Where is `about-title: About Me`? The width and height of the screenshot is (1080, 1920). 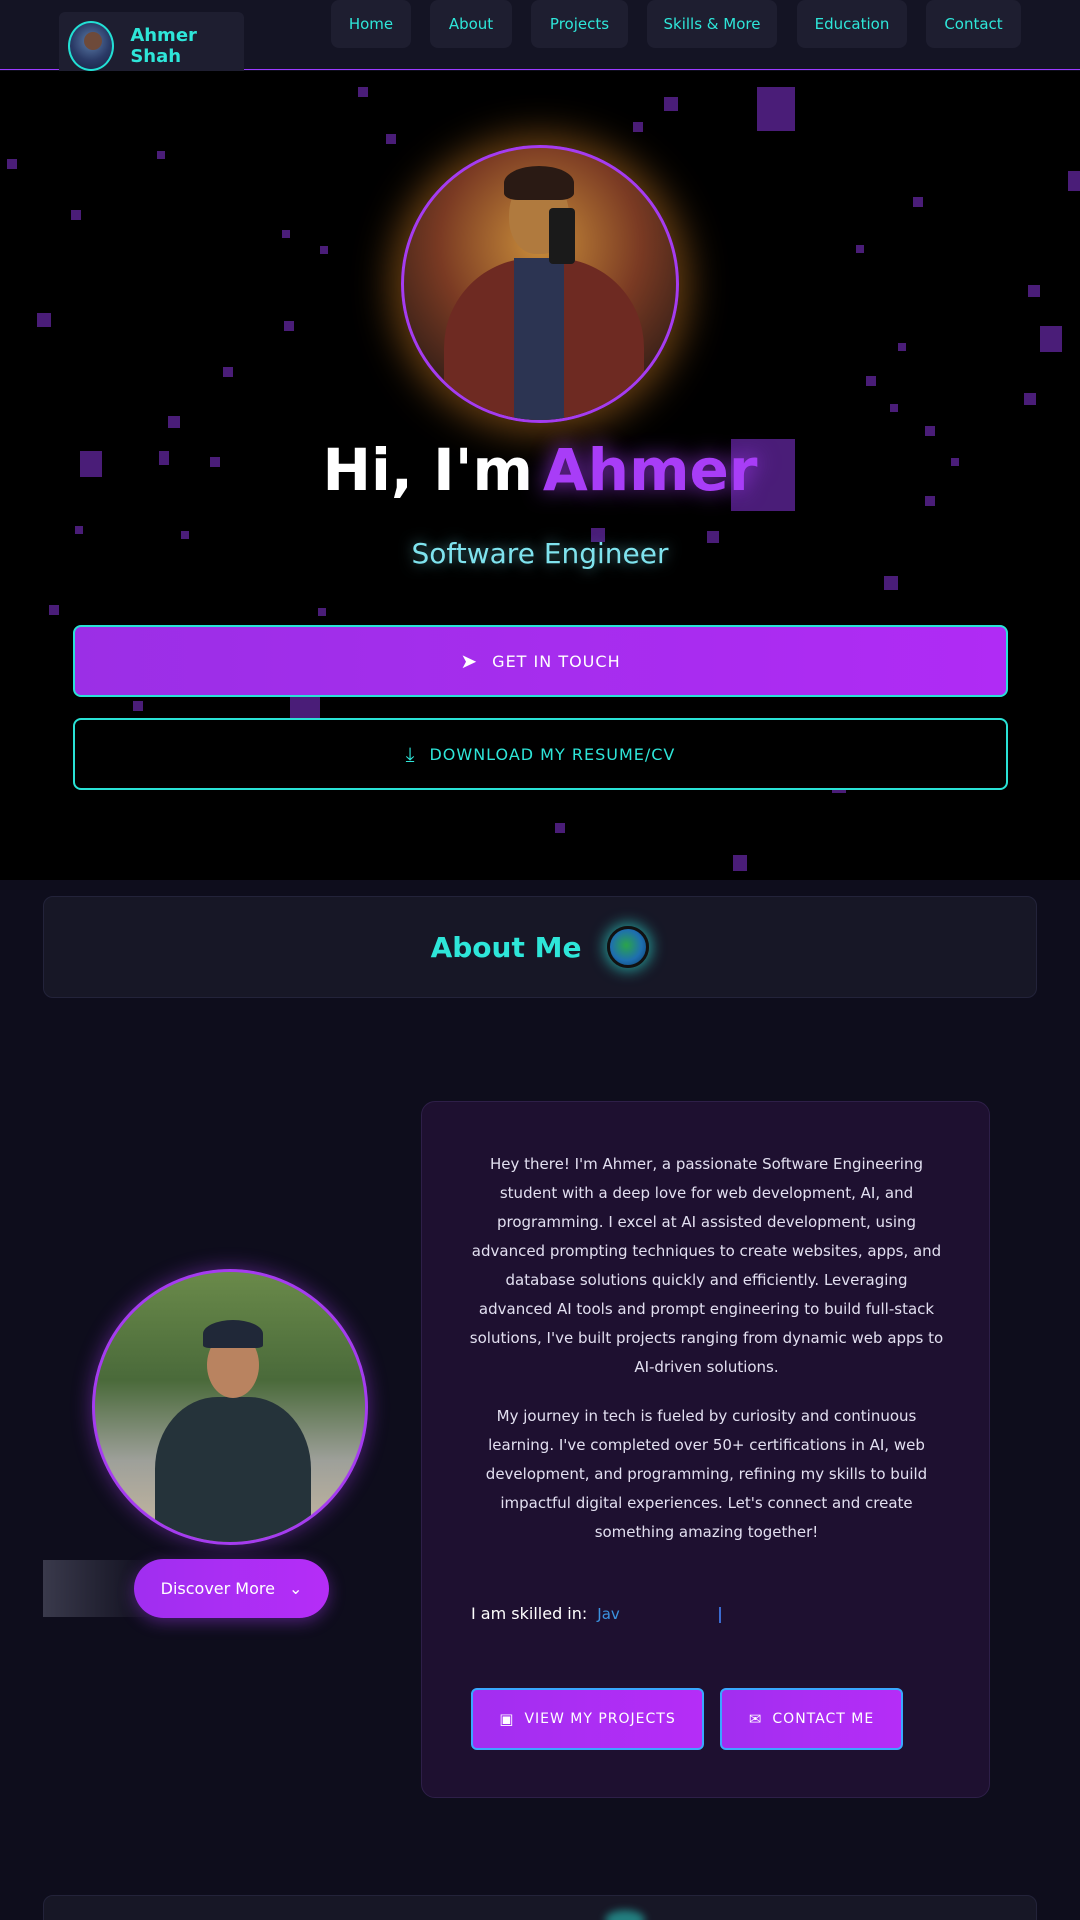 about-title: About Me is located at coordinates (506, 947).